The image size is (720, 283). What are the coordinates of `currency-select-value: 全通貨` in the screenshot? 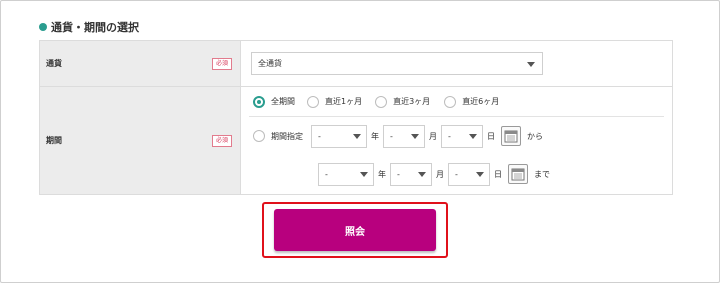 It's located at (270, 63).